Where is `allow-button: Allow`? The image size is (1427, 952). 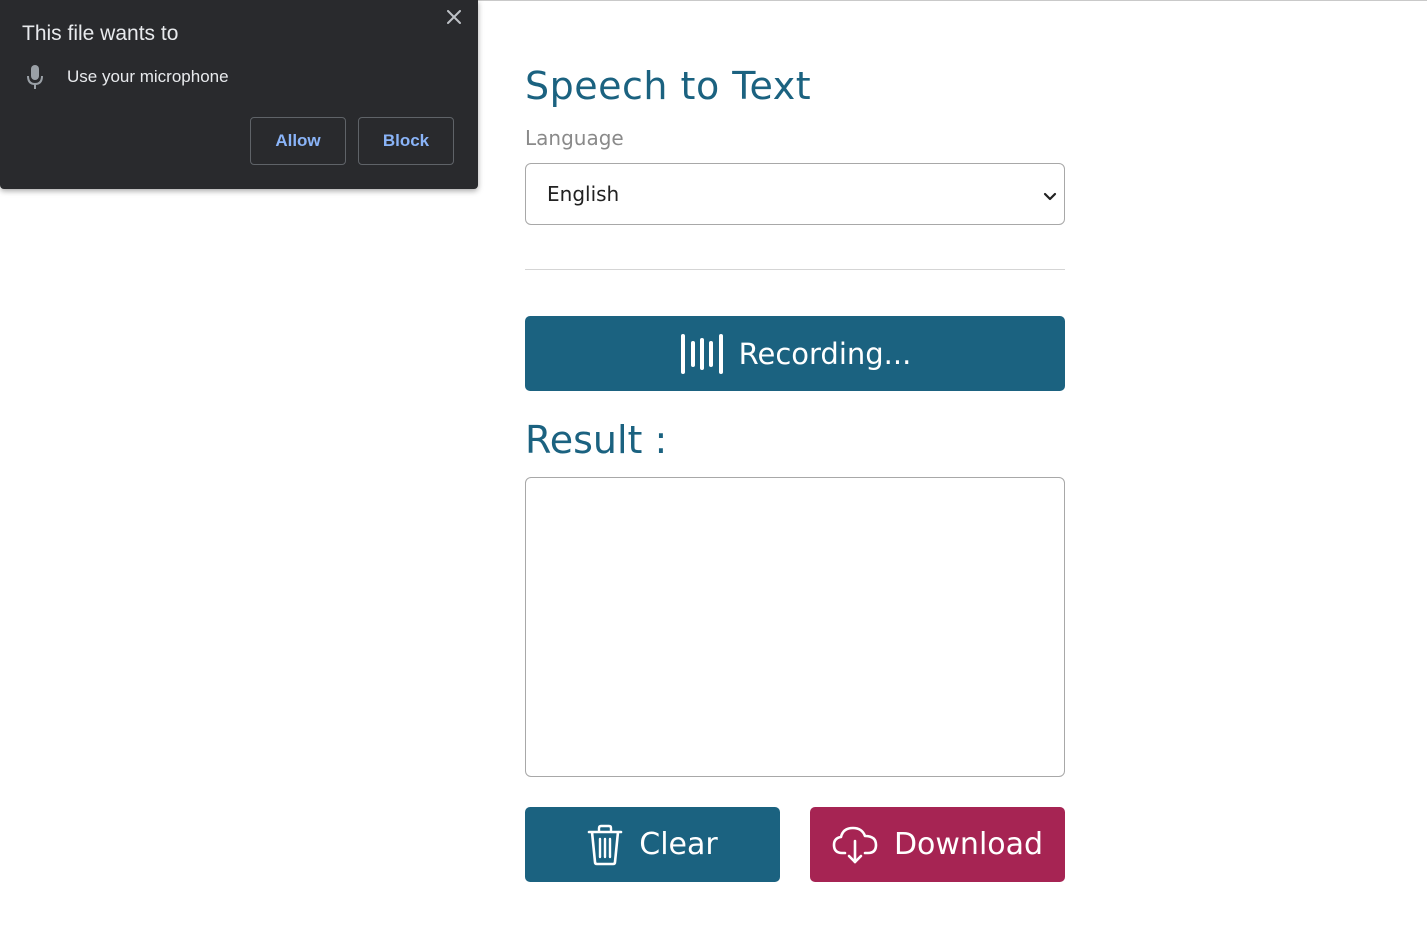
allow-button: Allow is located at coordinates (298, 141).